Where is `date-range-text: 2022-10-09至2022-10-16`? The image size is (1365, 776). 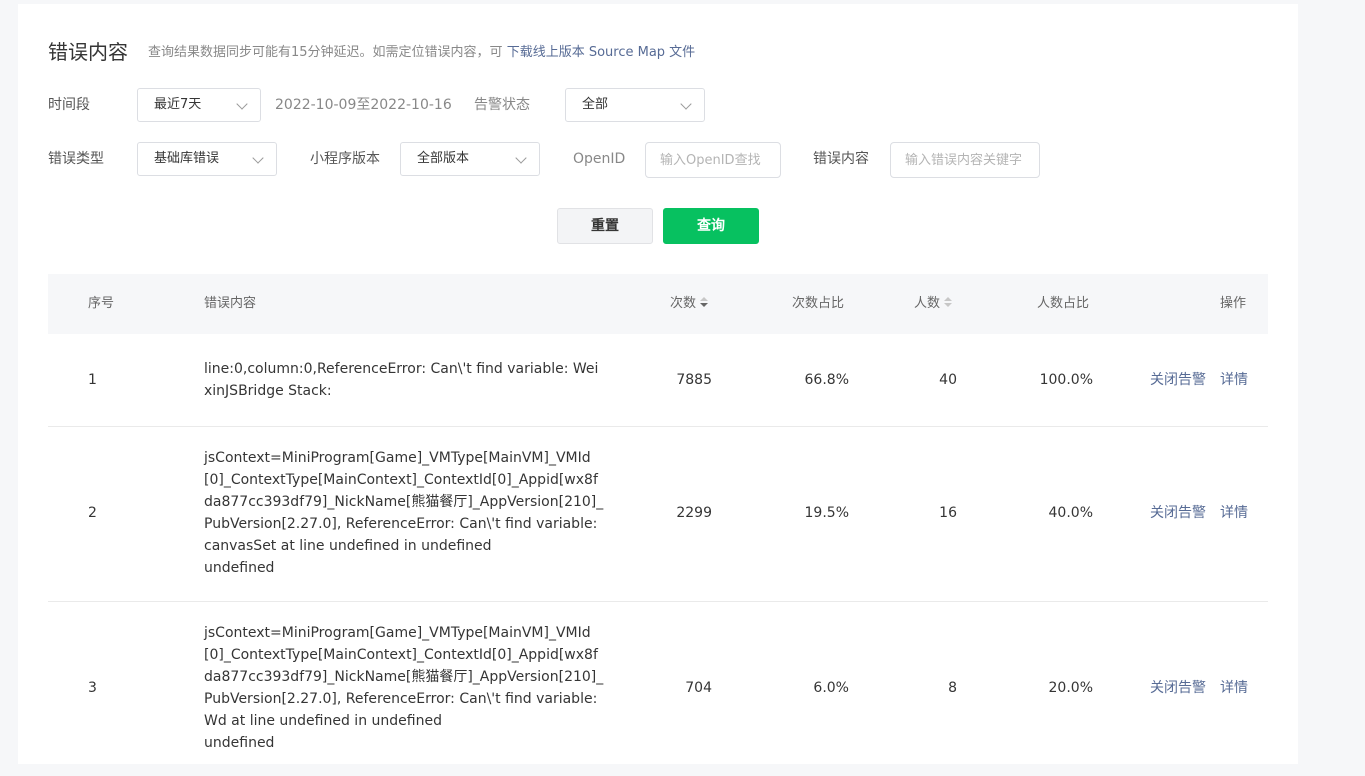
date-range-text: 2022-10-09至2022-10-16 is located at coordinates (363, 105).